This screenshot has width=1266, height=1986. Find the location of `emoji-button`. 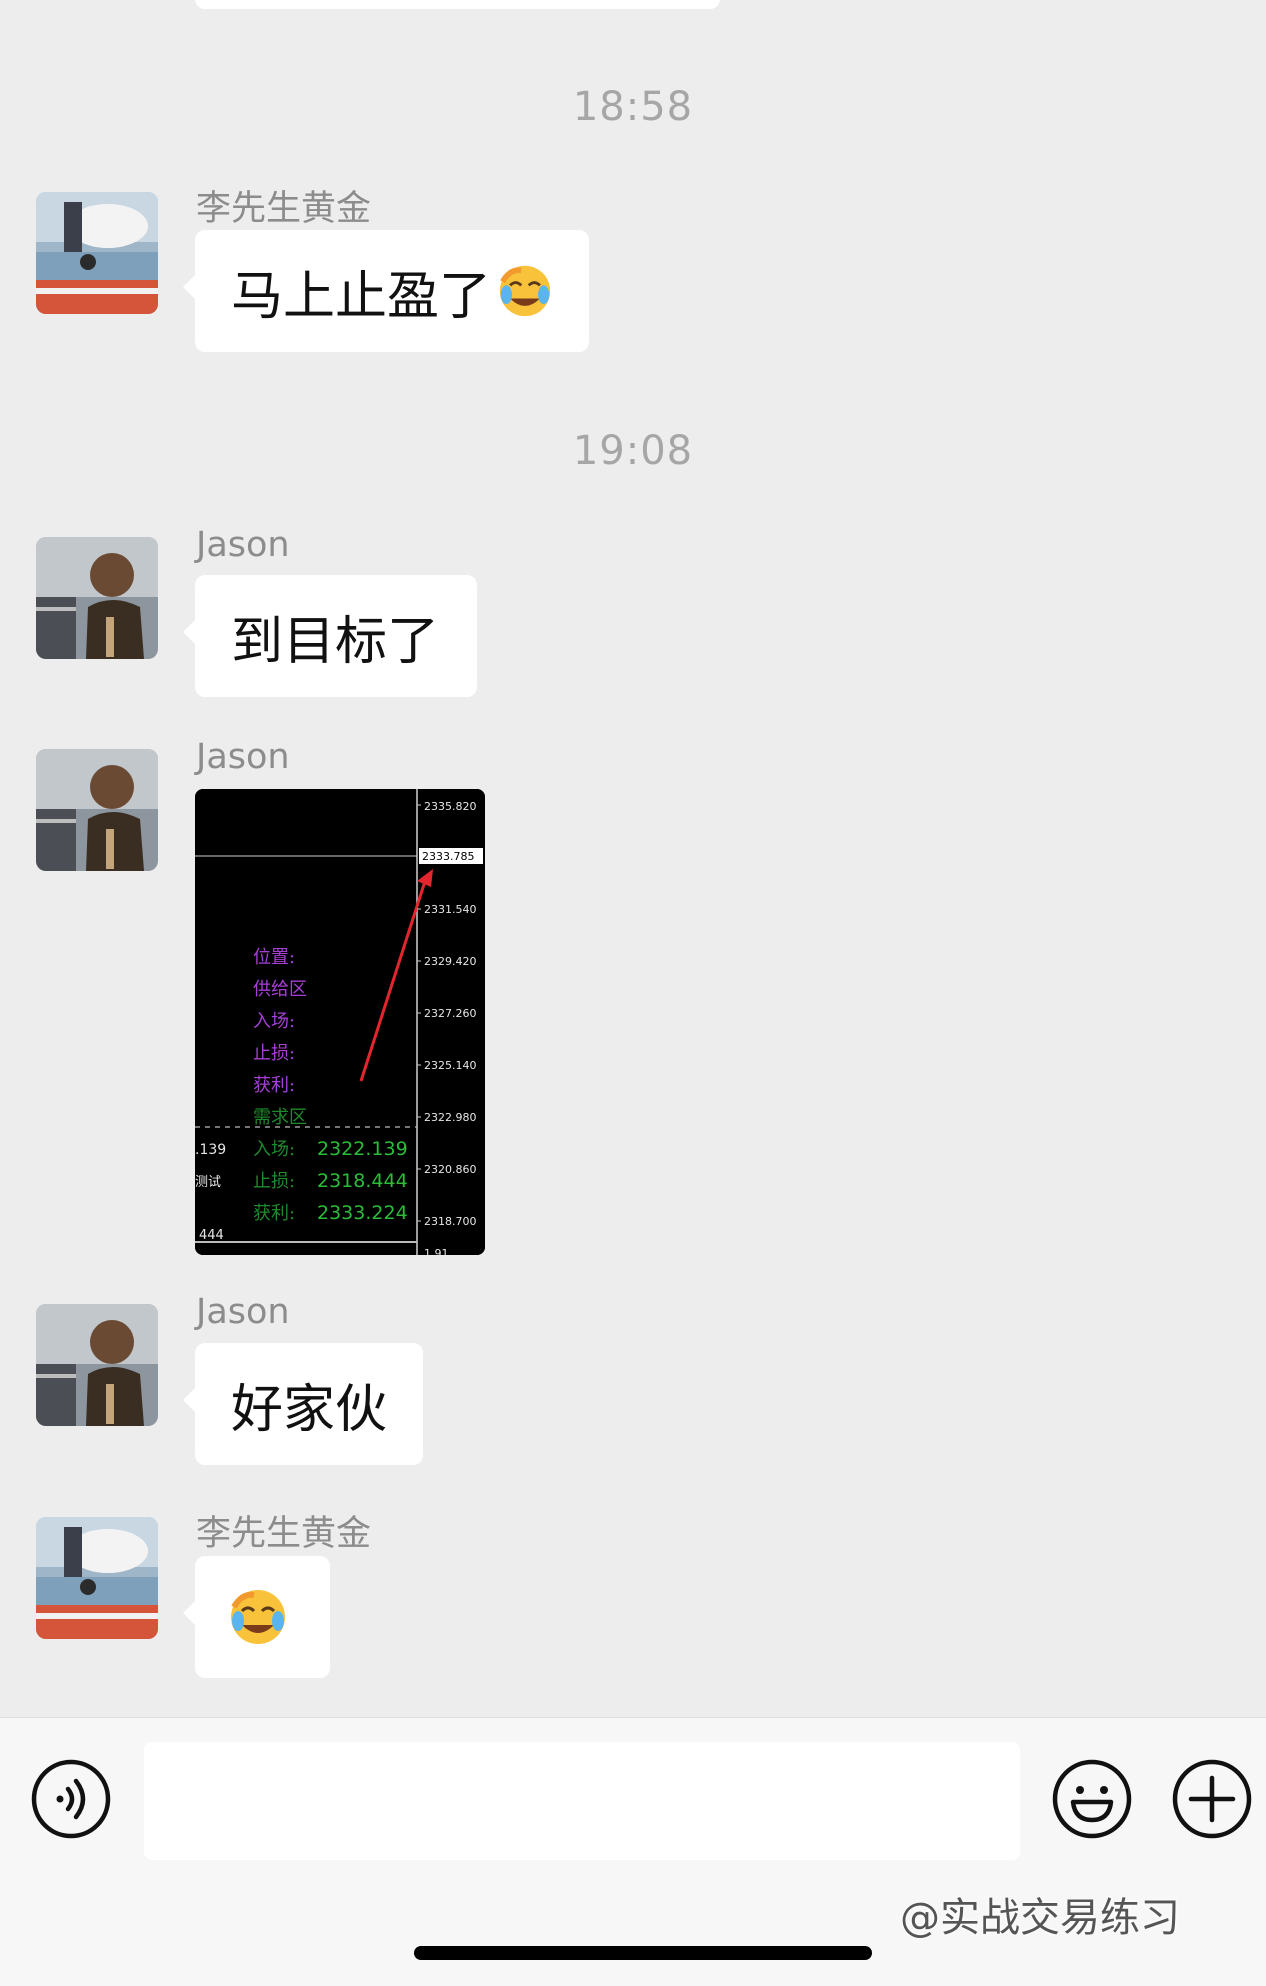

emoji-button is located at coordinates (1092, 1799).